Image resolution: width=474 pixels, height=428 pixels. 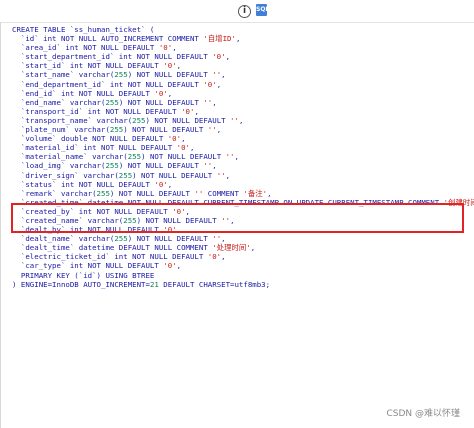 I want to click on code-line: `volume` double NOT NULL DEFAULT '0',, so click(x=99, y=139).